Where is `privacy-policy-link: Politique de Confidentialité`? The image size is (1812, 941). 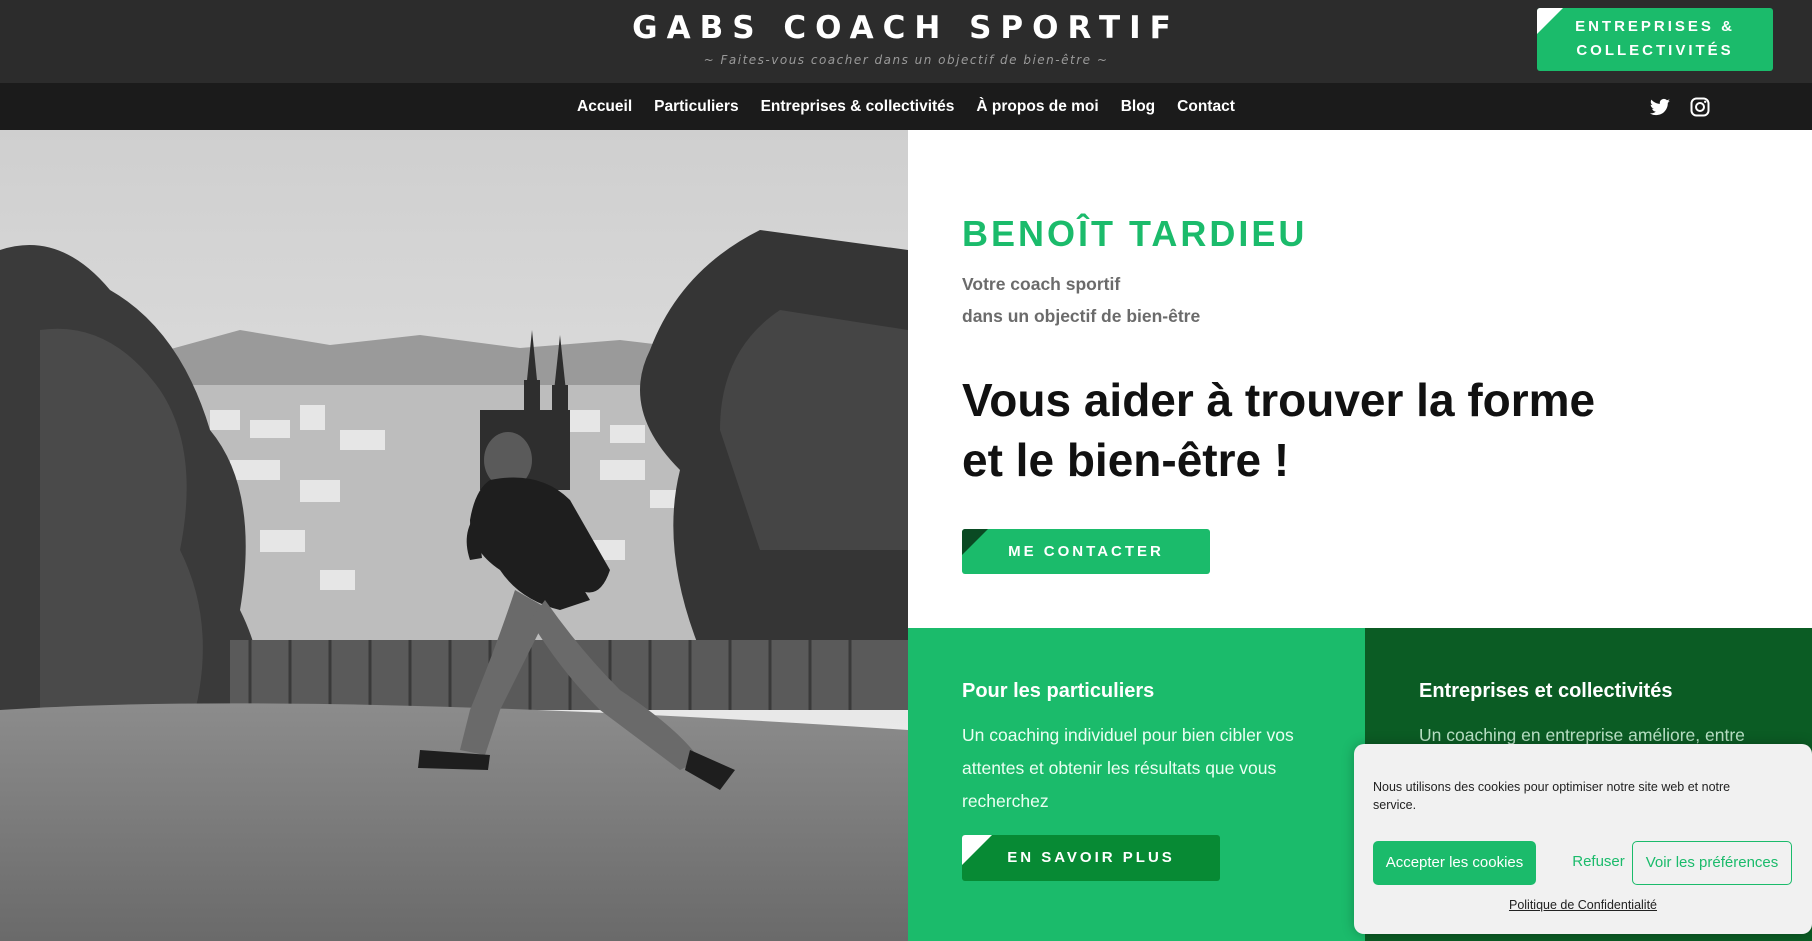
privacy-policy-link: Politique de Confidentialité is located at coordinates (1583, 905).